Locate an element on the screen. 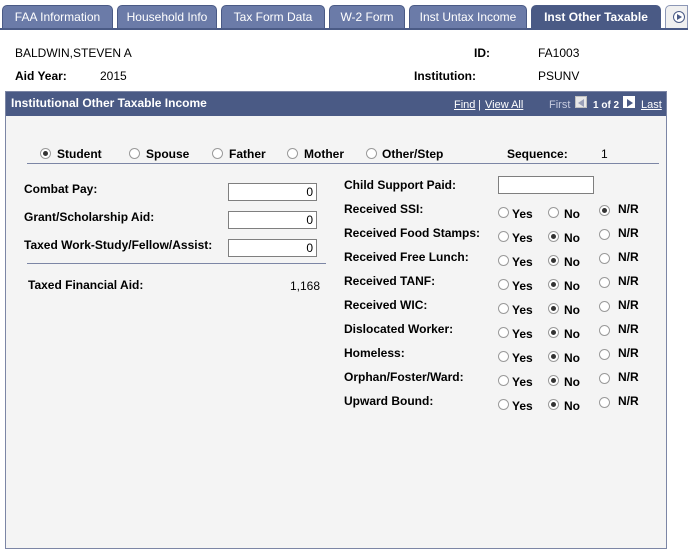 The width and height of the screenshot is (688, 555). other-step-radio is located at coordinates (371, 153).